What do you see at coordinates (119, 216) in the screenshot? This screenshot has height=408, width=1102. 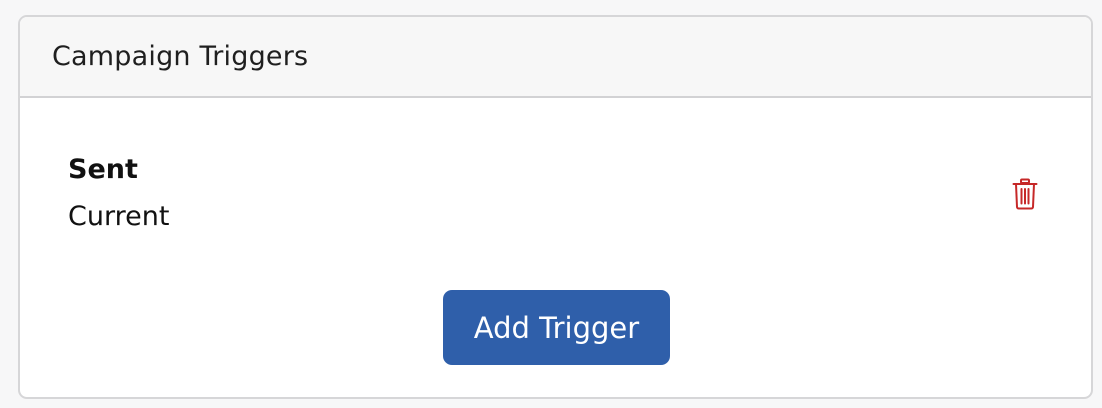 I see `trigger-status: Current` at bounding box center [119, 216].